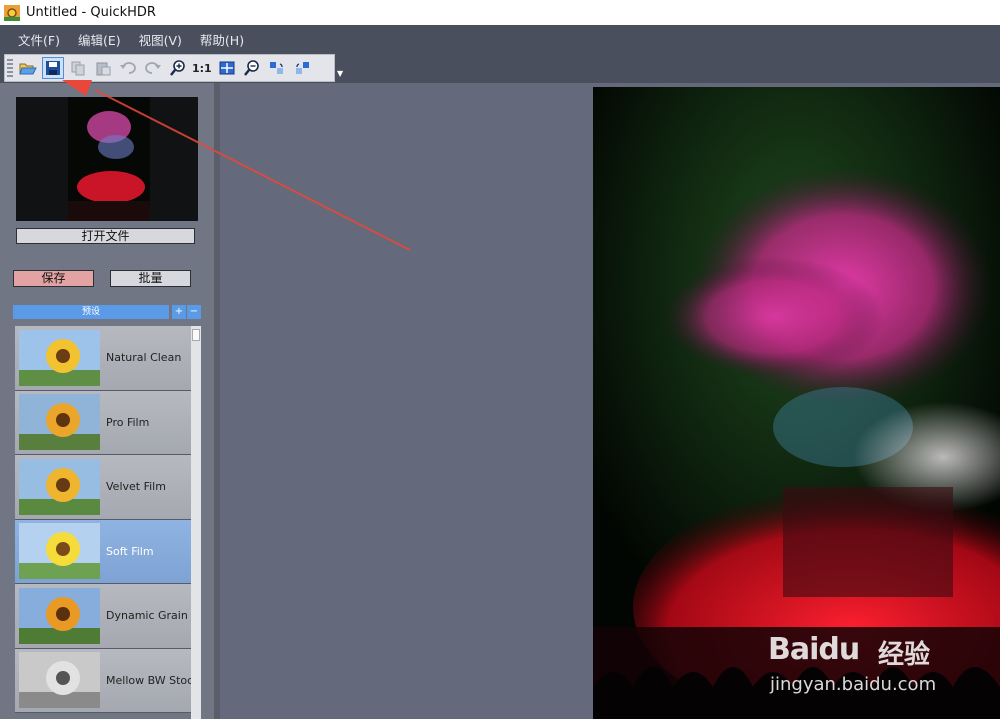 The width and height of the screenshot is (1000, 719). I want to click on zoom-out-button, so click(252, 68).